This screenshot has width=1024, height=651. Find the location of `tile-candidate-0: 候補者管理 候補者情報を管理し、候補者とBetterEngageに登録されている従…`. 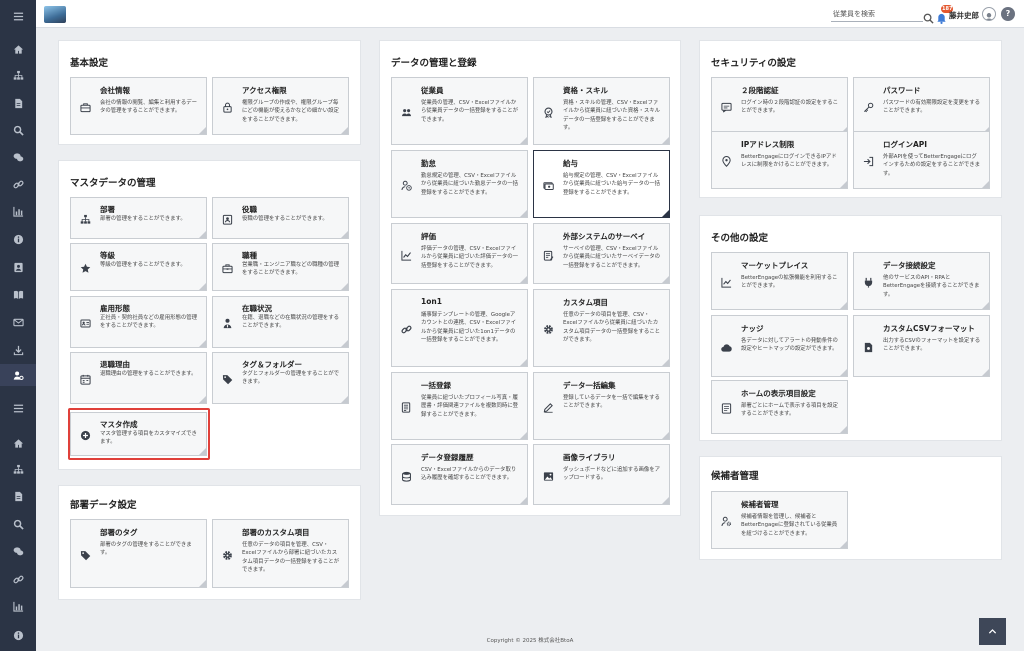

tile-candidate-0: 候補者管理 候補者情報を管理し、候補者とBetterEngageに登録されている従… is located at coordinates (779, 520).